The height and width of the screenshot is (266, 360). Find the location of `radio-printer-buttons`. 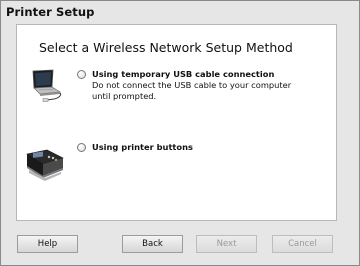

radio-printer-buttons is located at coordinates (81, 147).